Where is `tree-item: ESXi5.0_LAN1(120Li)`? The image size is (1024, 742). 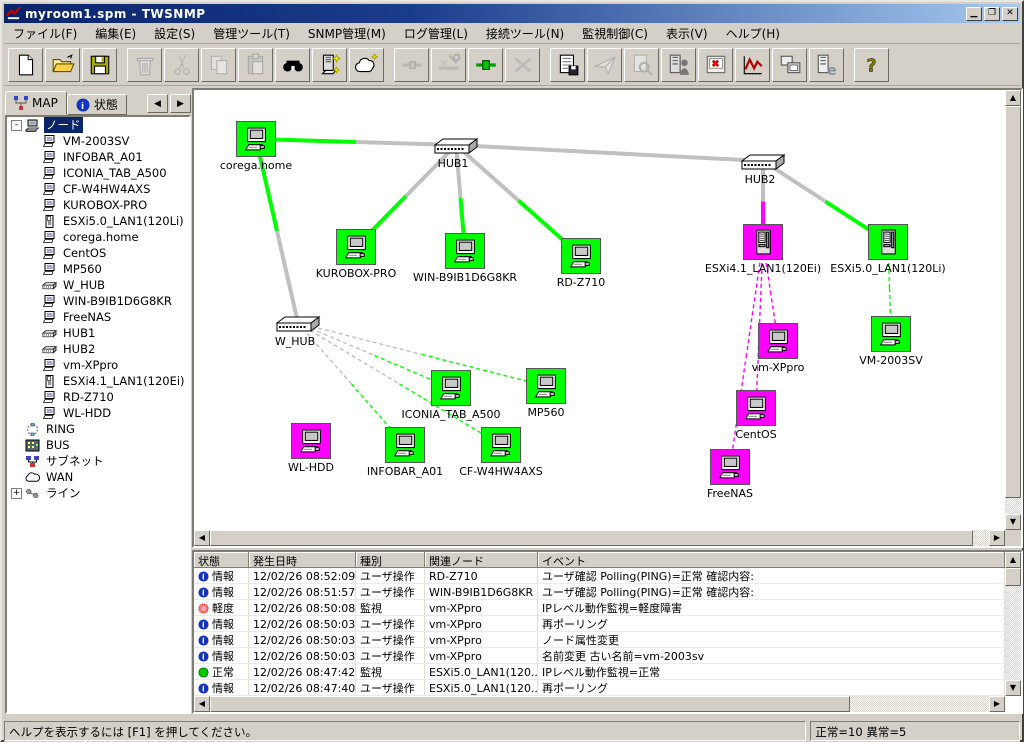
tree-item: ESXi5.0_LAN1(120Li) is located at coordinates (98, 221).